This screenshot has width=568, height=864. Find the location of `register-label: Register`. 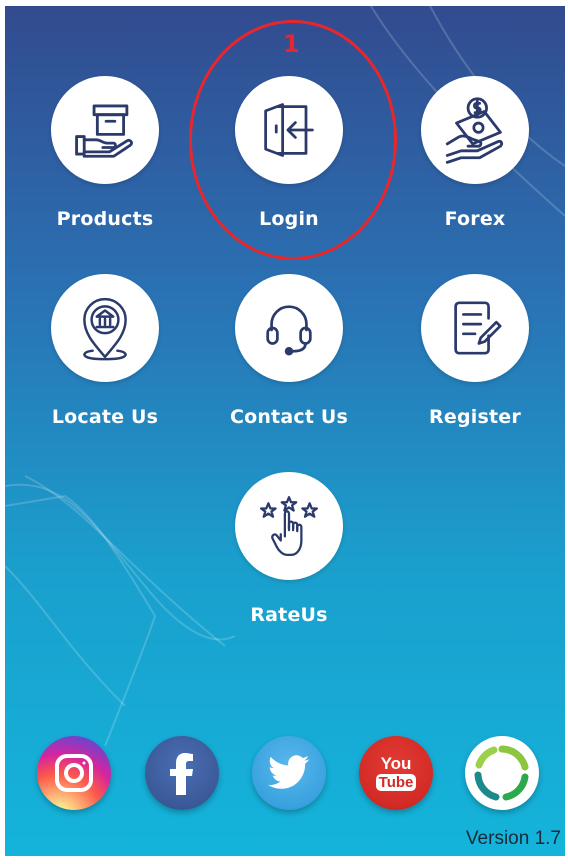

register-label: Register is located at coordinates (475, 417).